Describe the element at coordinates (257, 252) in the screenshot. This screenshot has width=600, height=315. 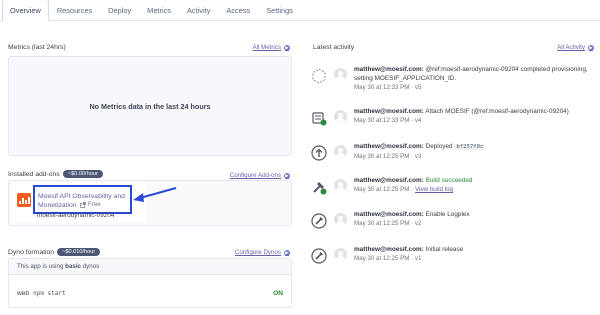
I see `configure-dynos-label: Configure Dynos` at that location.